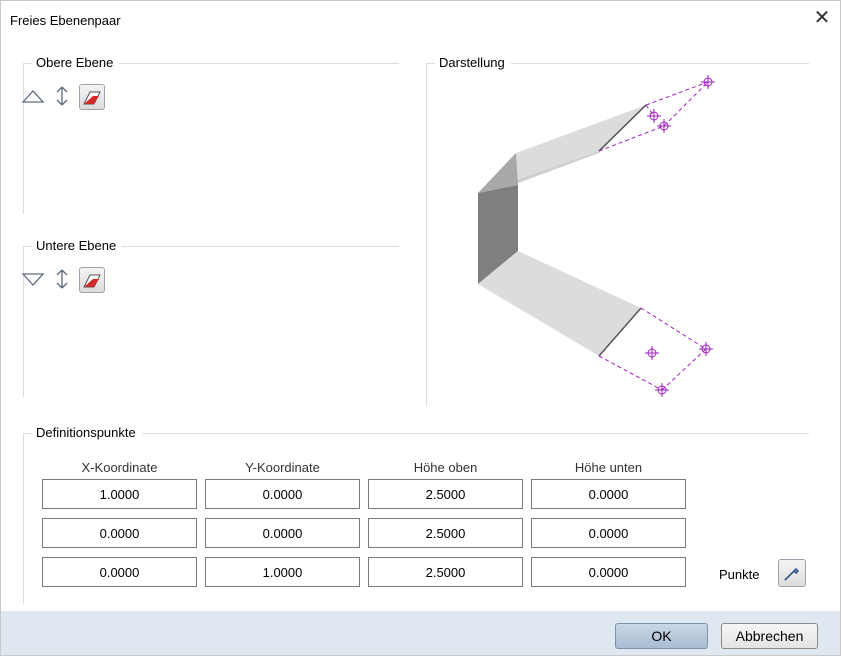 The height and width of the screenshot is (656, 841). Describe the element at coordinates (282, 467) in the screenshot. I see `column-header-y: Y-Koordinate` at that location.